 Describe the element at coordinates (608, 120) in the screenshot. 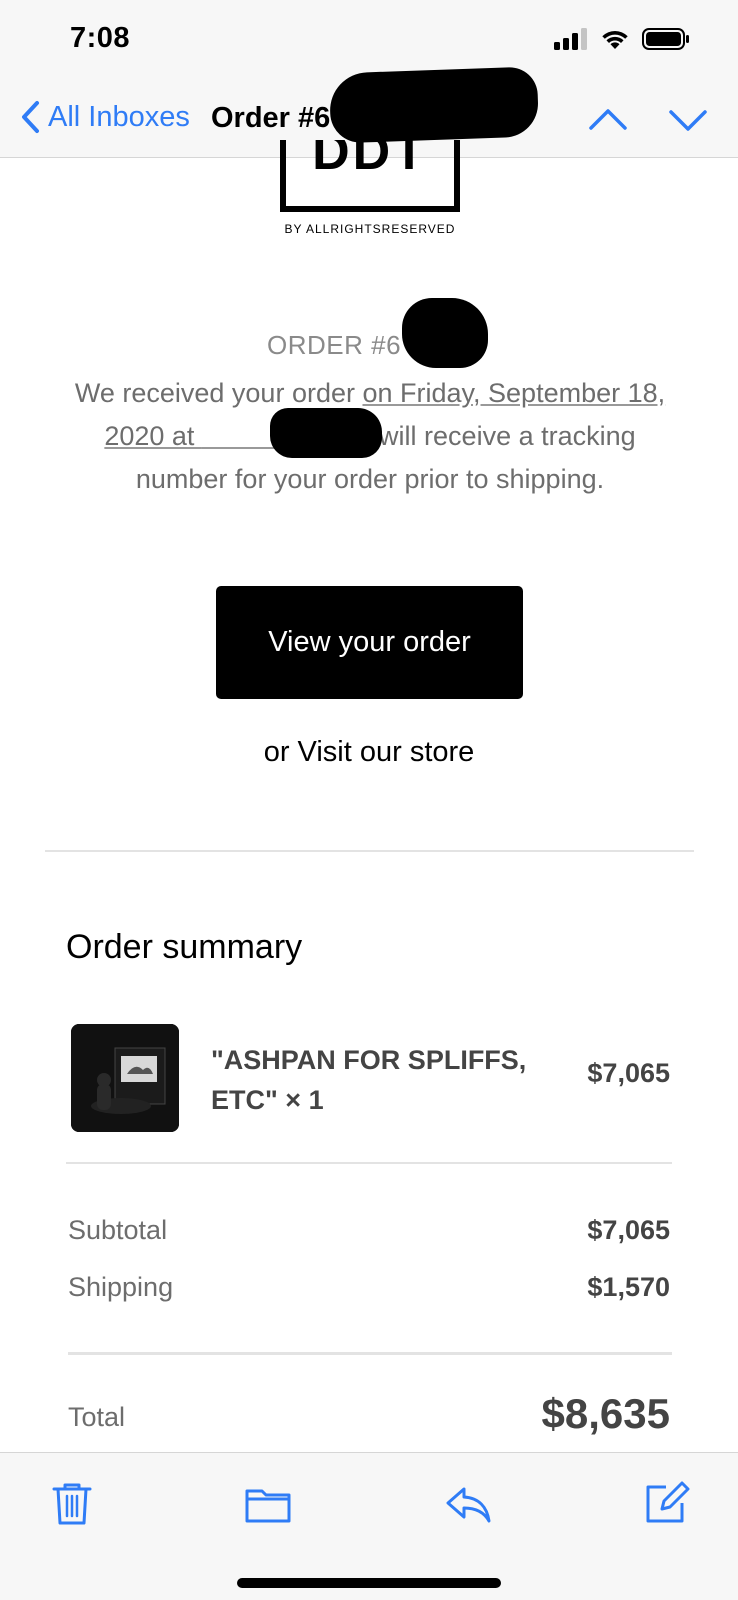

I see `chevron-up-icon` at that location.